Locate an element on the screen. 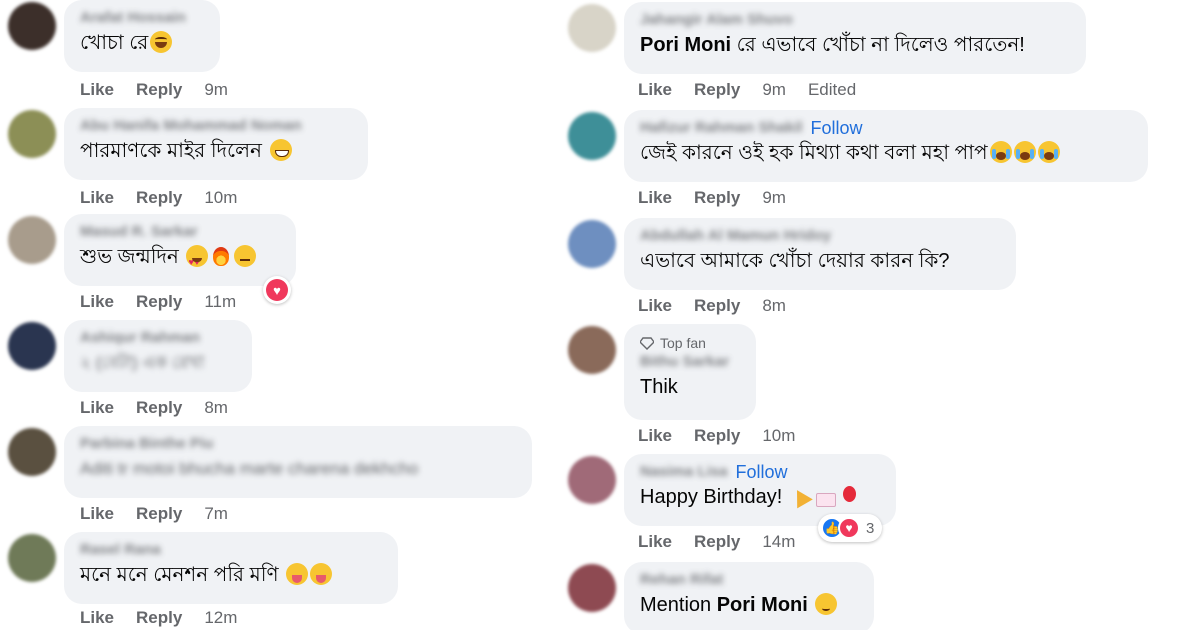 Image resolution: width=1200 pixels, height=630 pixels. comment-author: Abu Hanifa Mohammad Noman is located at coordinates (216, 126).